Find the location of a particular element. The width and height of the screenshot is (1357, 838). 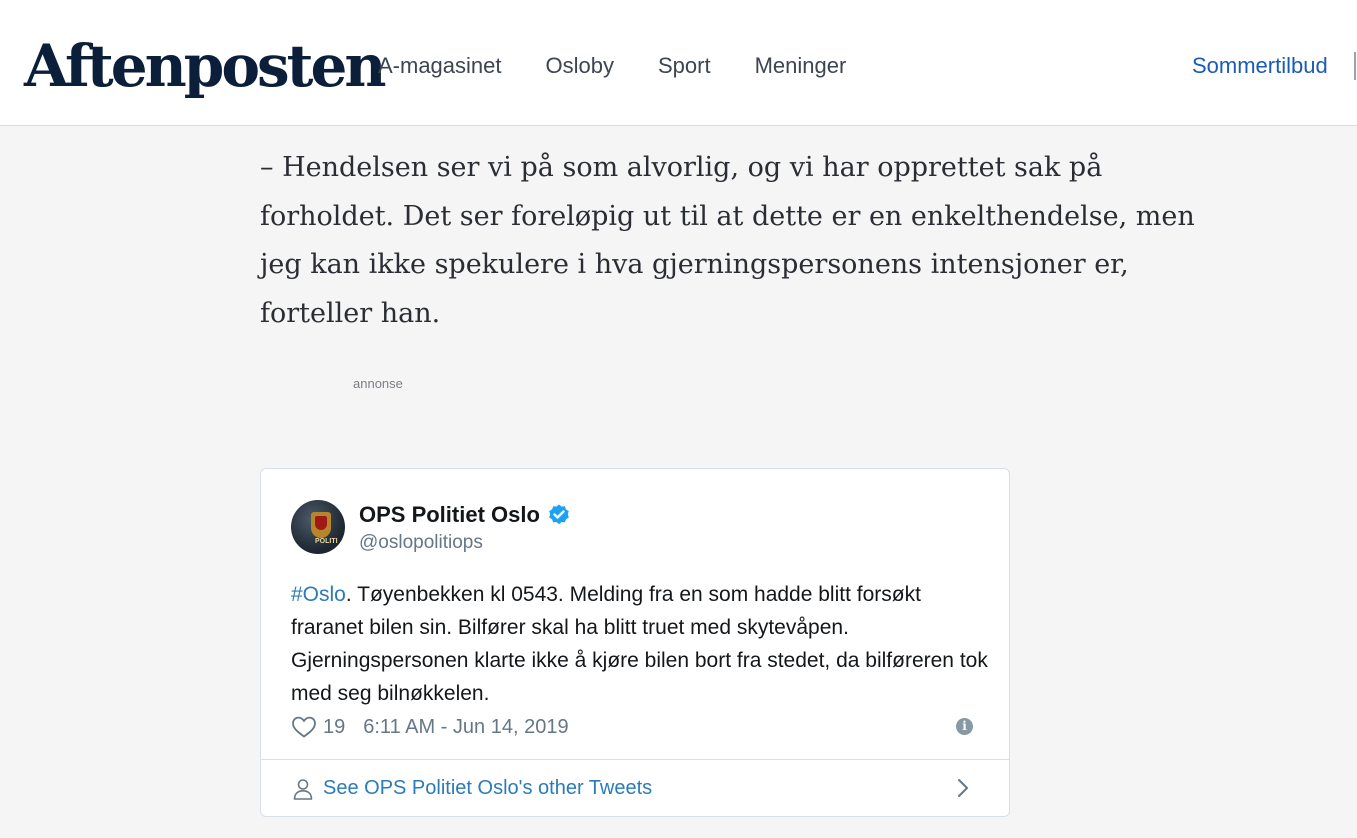

tweet-avatar: POLITI is located at coordinates (318, 527).